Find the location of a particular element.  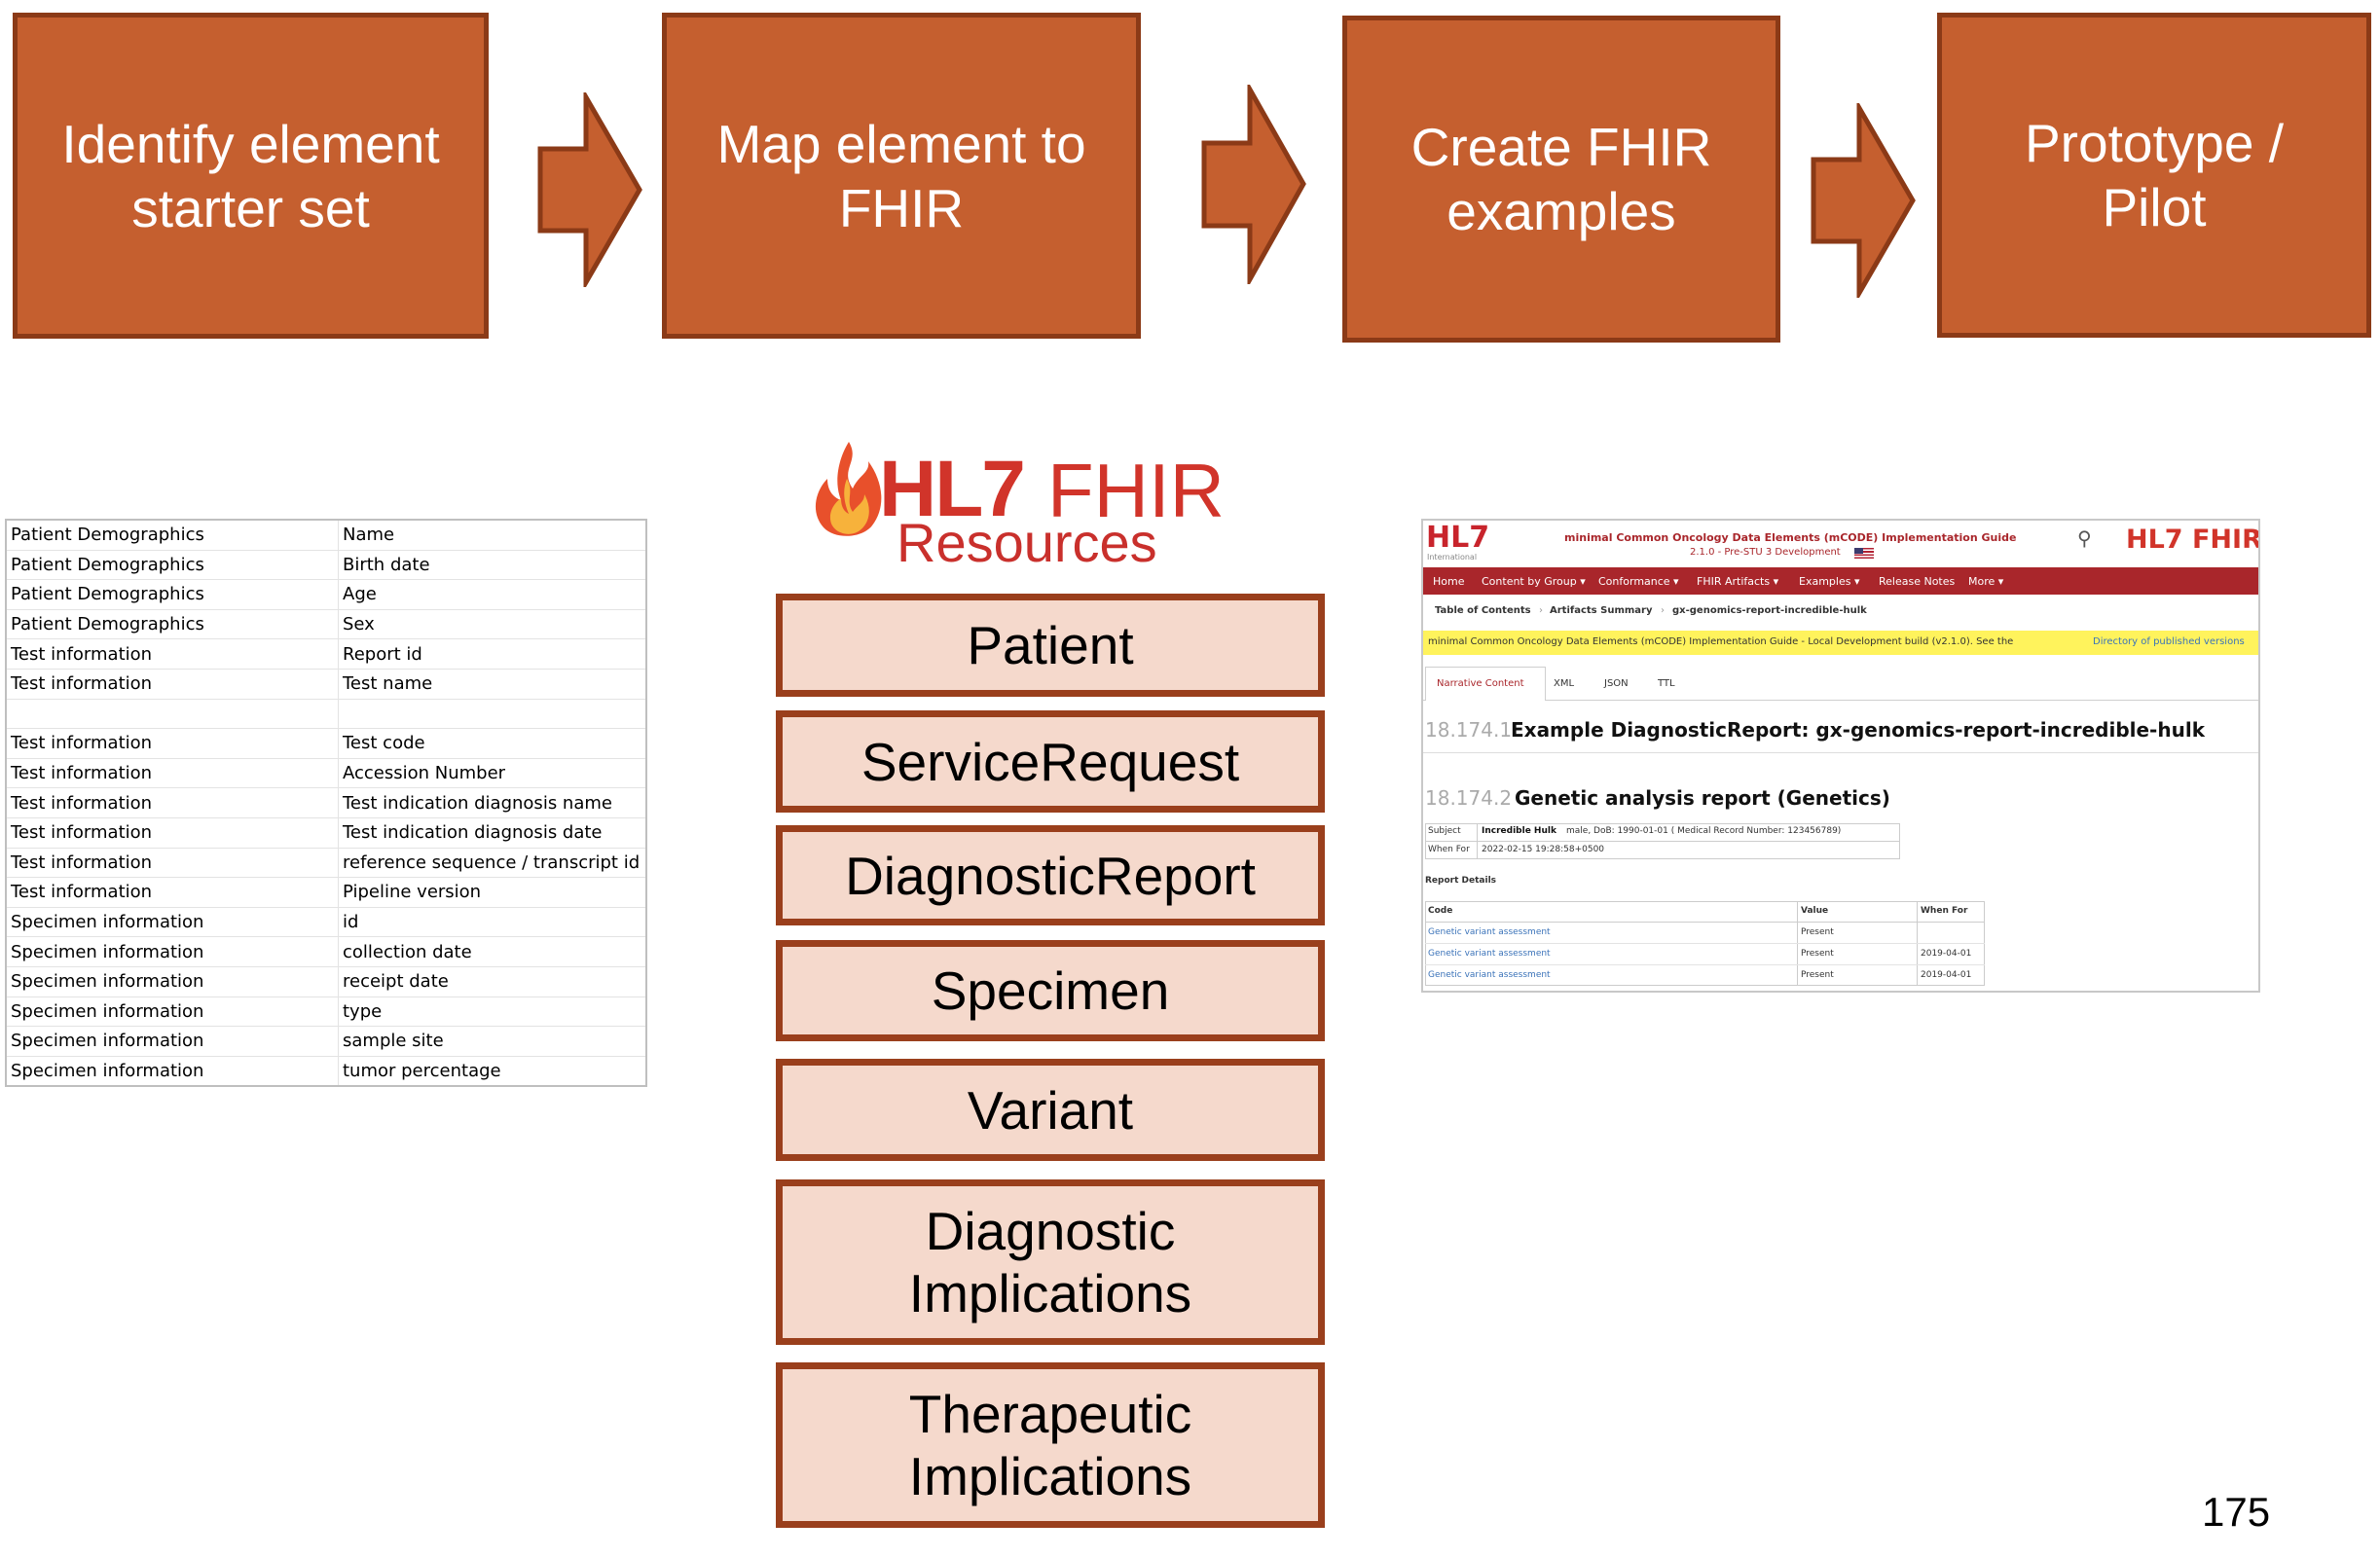

resource-label: Specimen is located at coordinates (1050, 990).